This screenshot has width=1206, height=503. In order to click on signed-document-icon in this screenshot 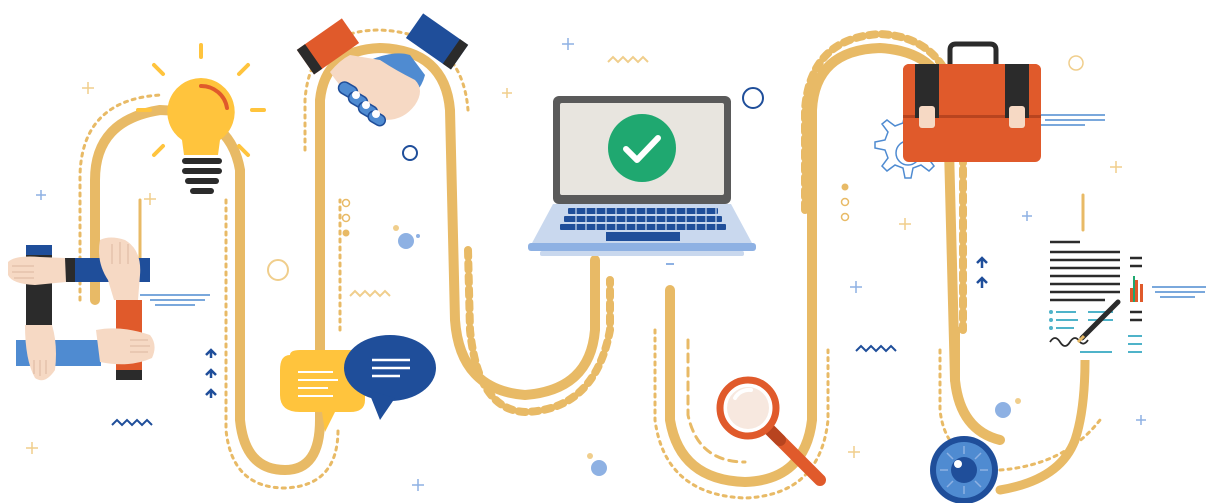, I will do `click(1095, 298)`.